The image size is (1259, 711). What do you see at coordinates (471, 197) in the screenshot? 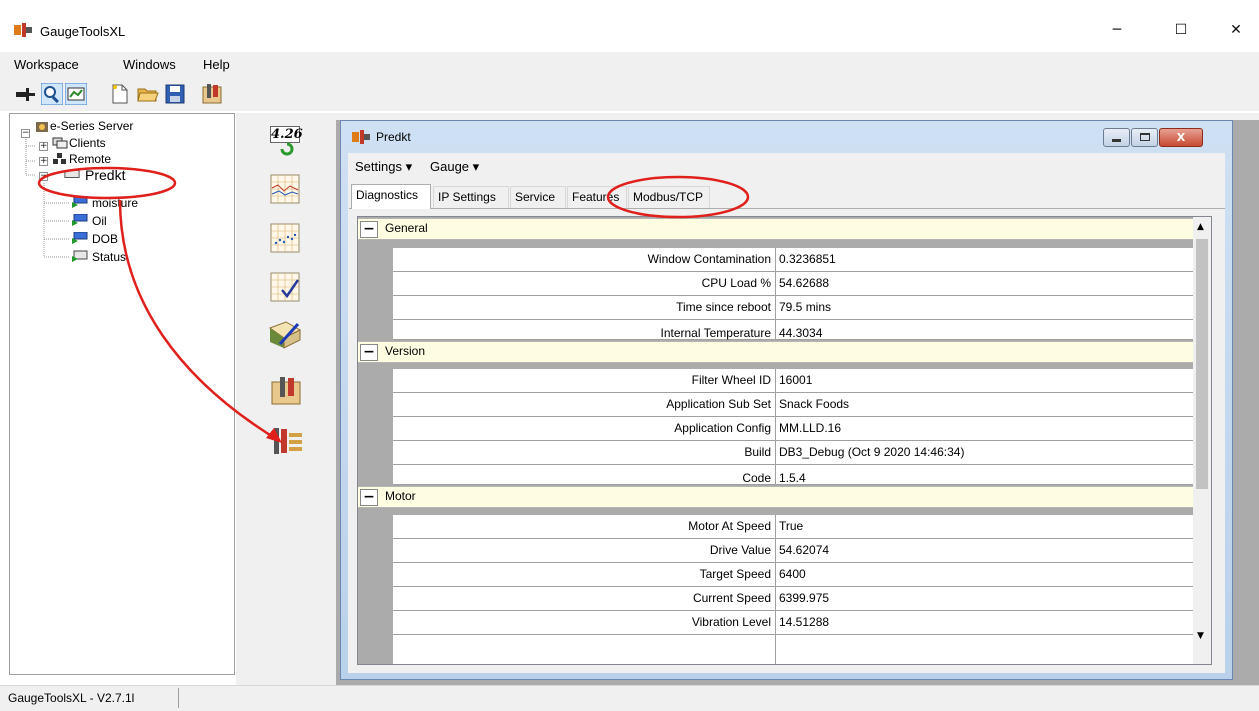
I see `tab-ip-settings: IP Settings` at bounding box center [471, 197].